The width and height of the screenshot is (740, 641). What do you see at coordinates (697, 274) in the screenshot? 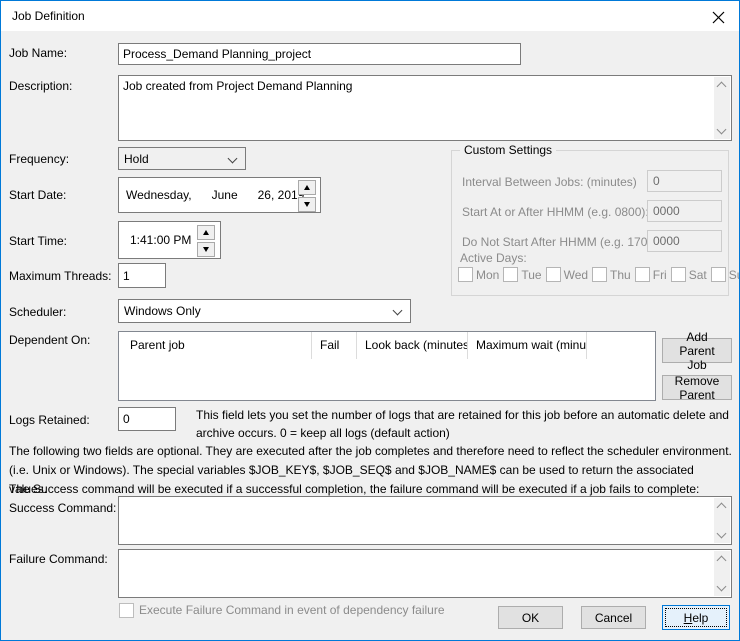
I see `day-label: Sat` at bounding box center [697, 274].